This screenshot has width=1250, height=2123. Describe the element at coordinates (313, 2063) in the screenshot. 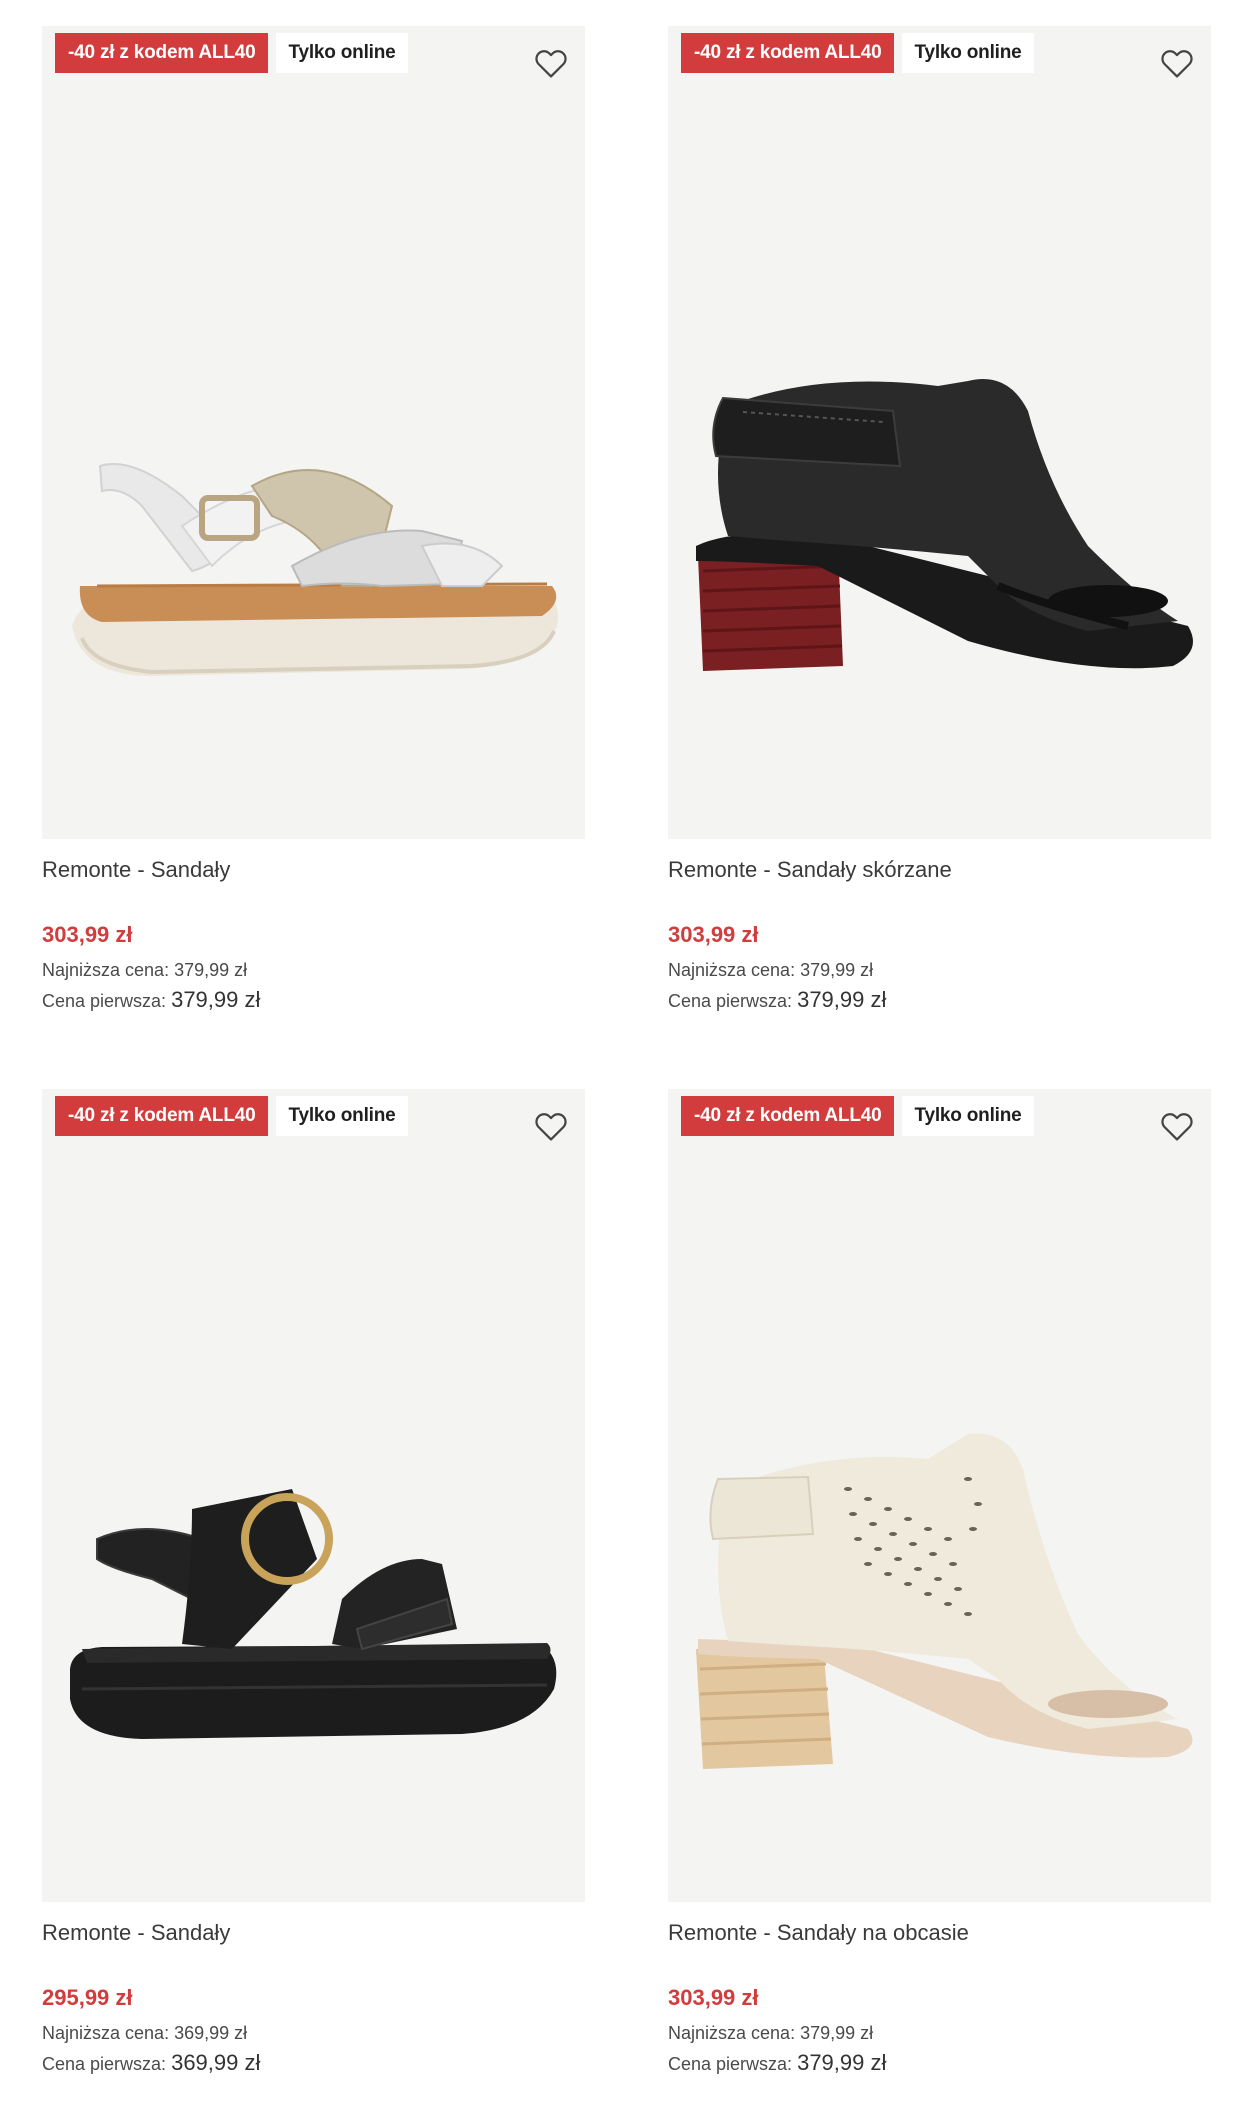

I see `original-price: Cena pierwsza: 369,99 zł` at that location.